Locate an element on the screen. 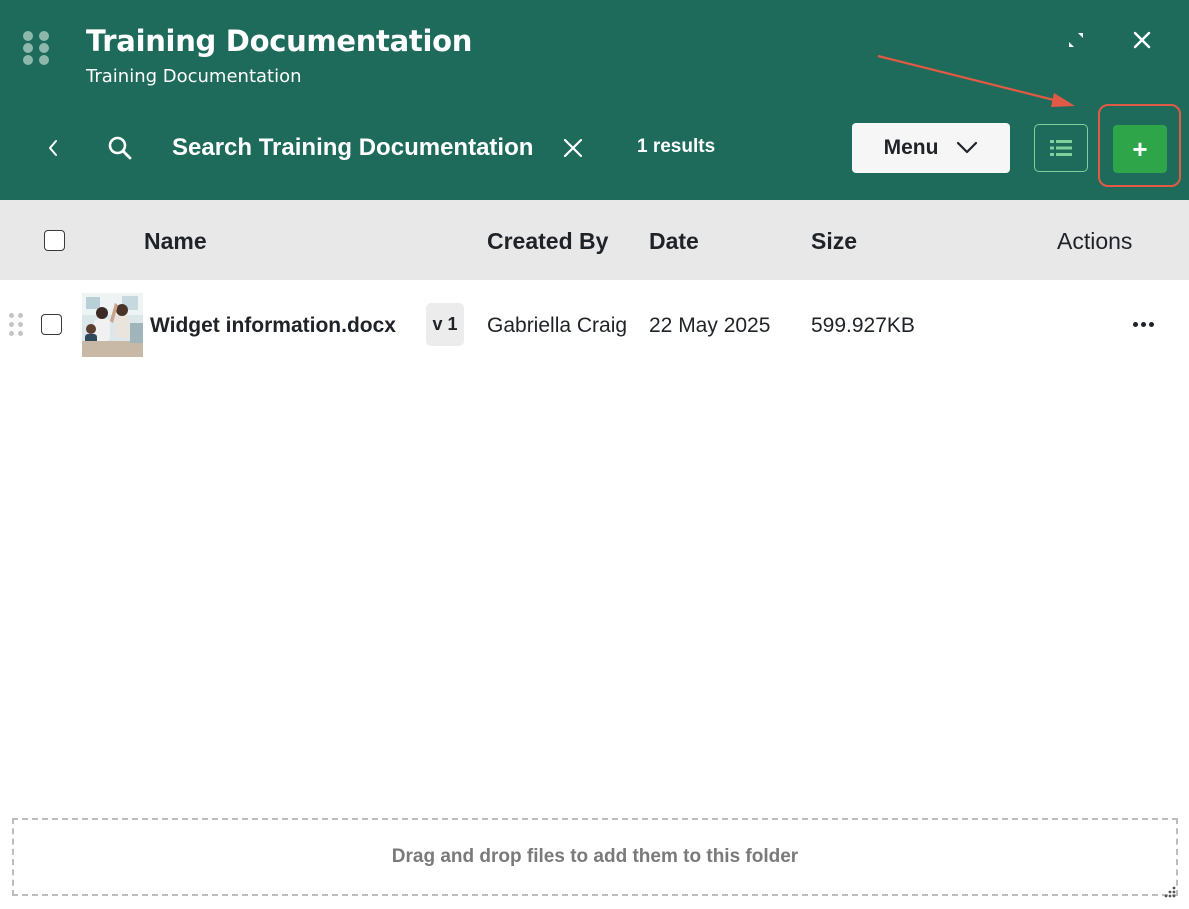 Image resolution: width=1189 pixels, height=909 pixels. select-all-checkbox is located at coordinates (54, 240).